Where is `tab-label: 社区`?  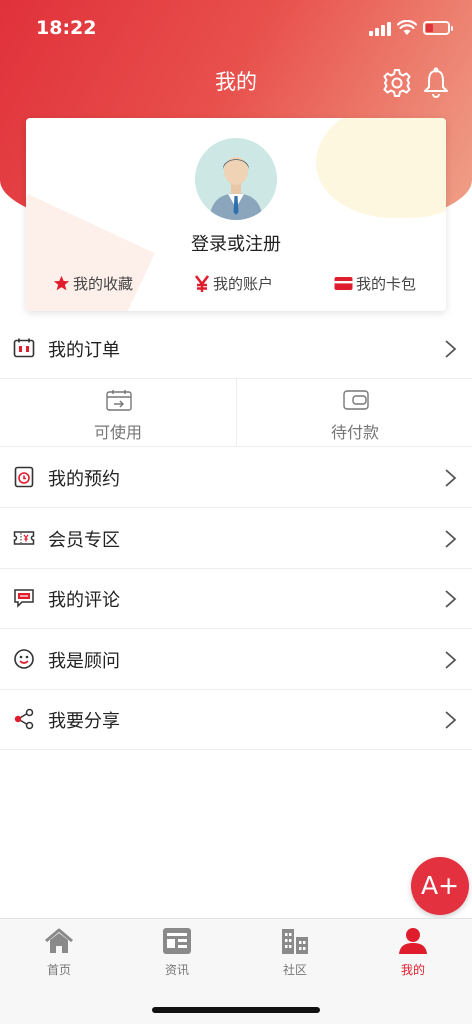 tab-label: 社区 is located at coordinates (294, 970).